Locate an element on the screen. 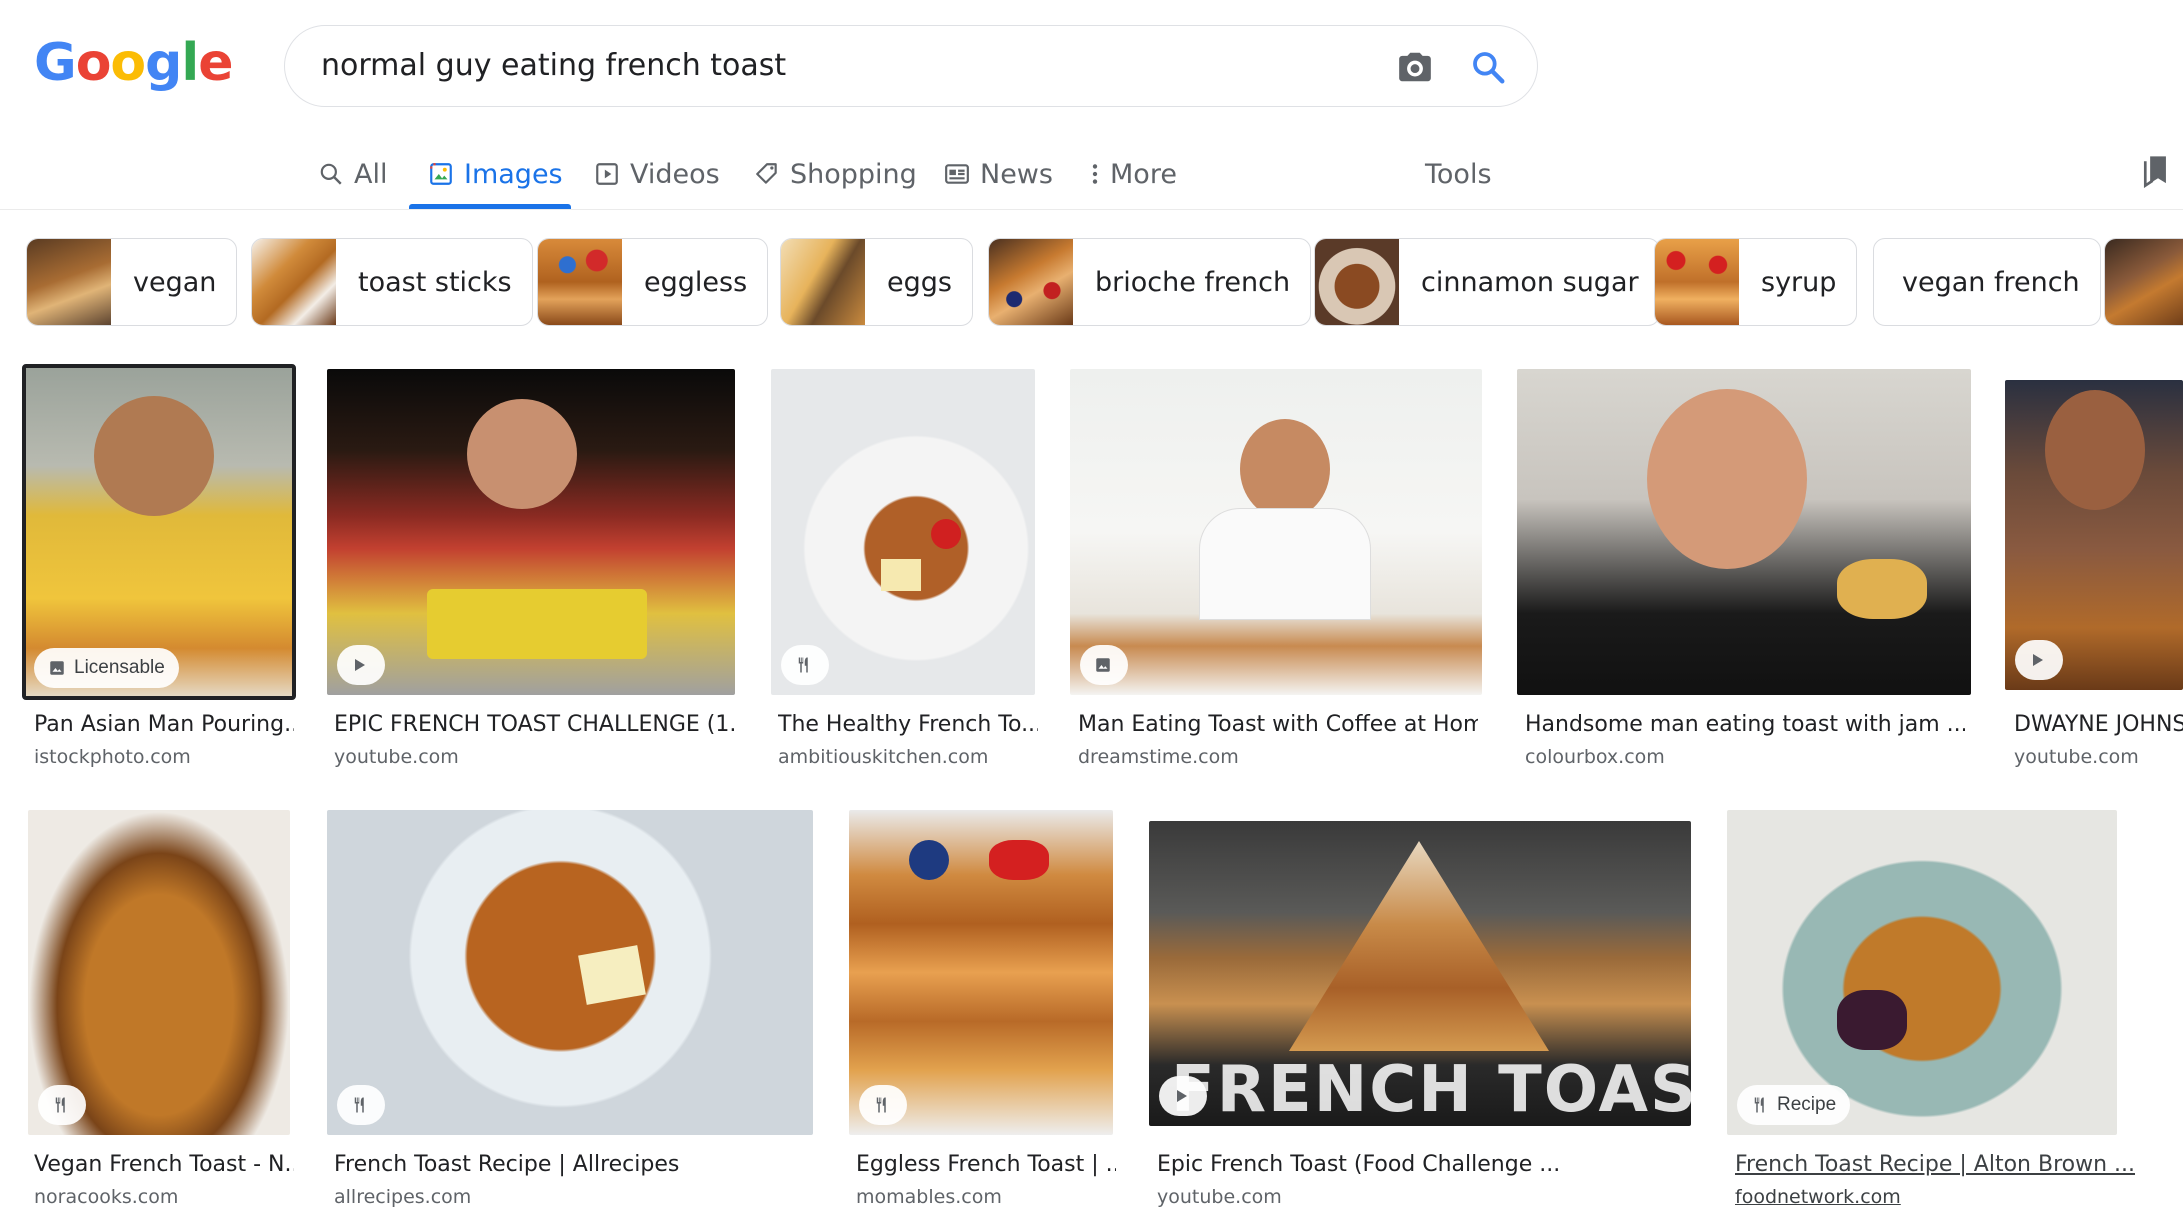 The width and height of the screenshot is (2183, 1227). tab-more: More is located at coordinates (1133, 174).